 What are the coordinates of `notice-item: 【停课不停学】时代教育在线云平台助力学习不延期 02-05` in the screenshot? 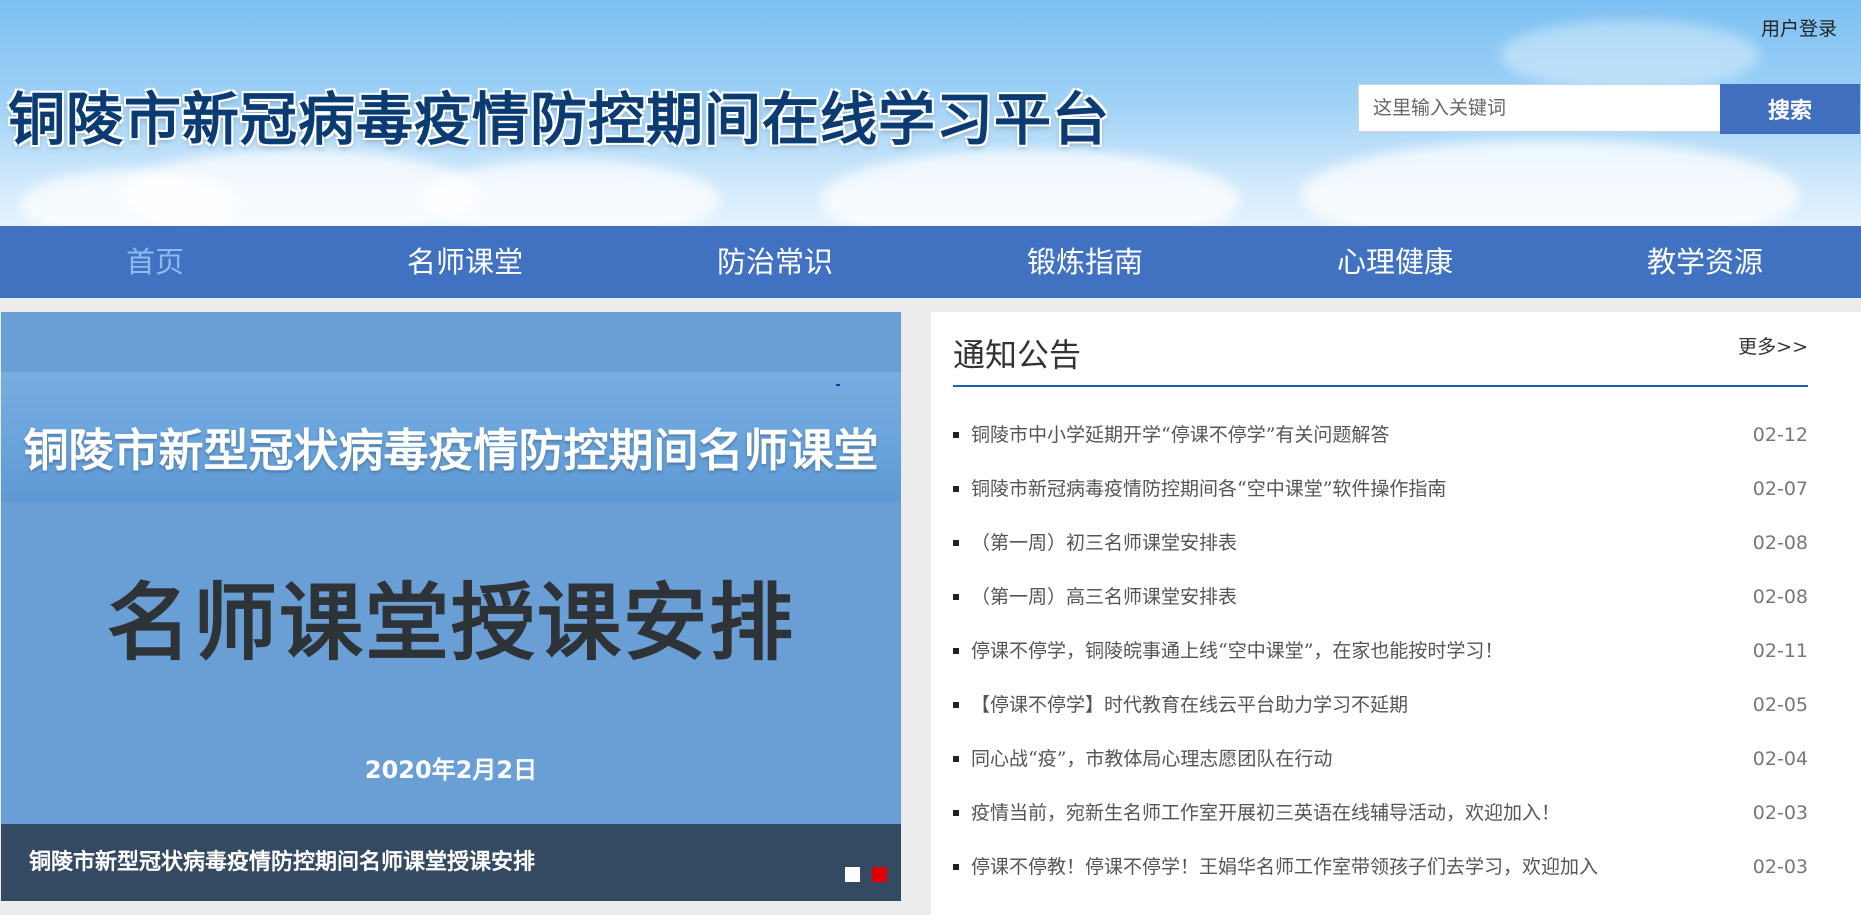 It's located at (1380, 705).